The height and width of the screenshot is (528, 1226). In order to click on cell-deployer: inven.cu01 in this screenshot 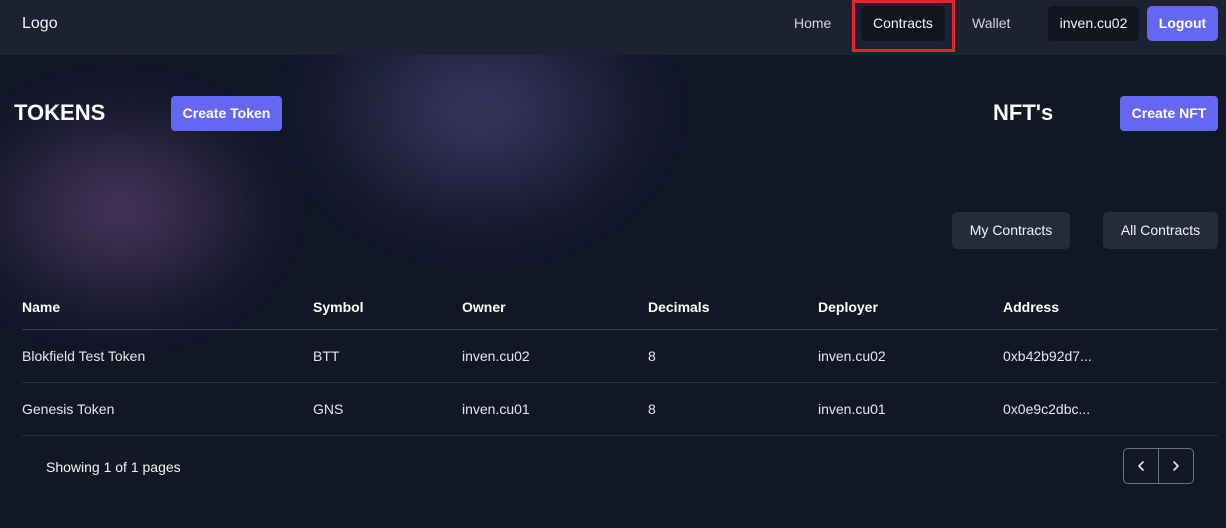, I will do `click(852, 409)`.